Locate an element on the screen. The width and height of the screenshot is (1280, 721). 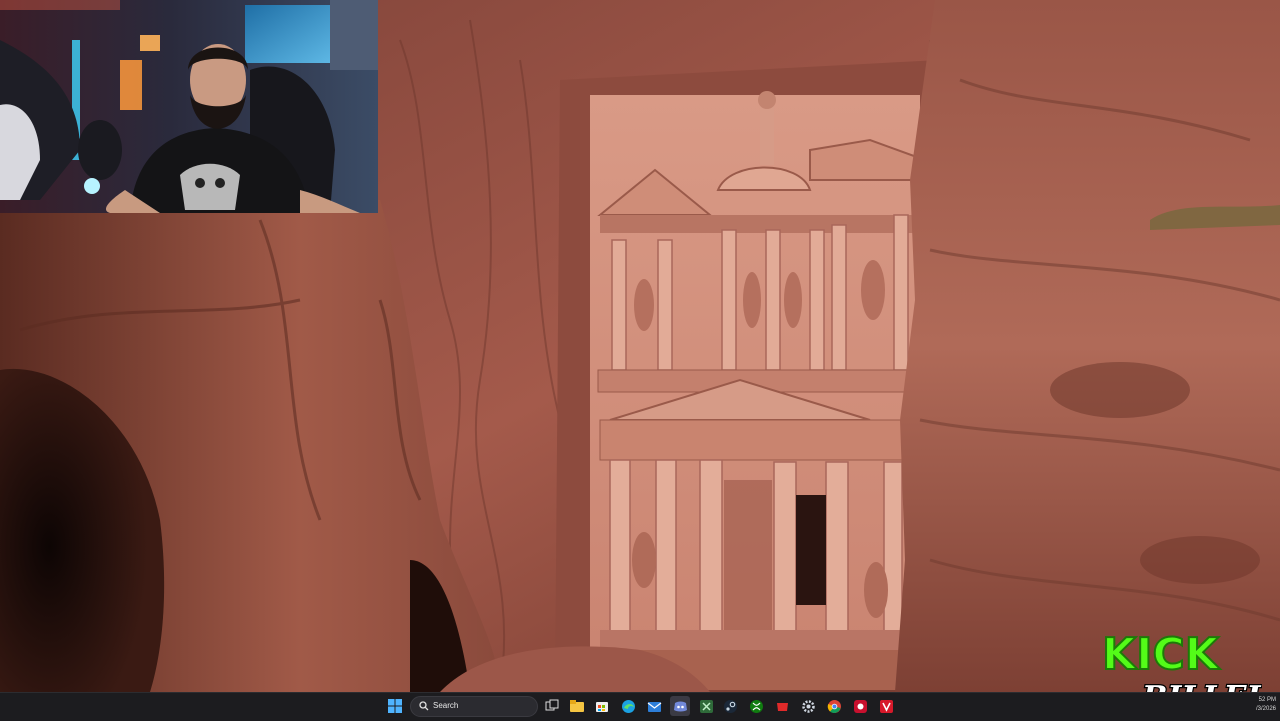
chrome-icon is located at coordinates (834, 706).